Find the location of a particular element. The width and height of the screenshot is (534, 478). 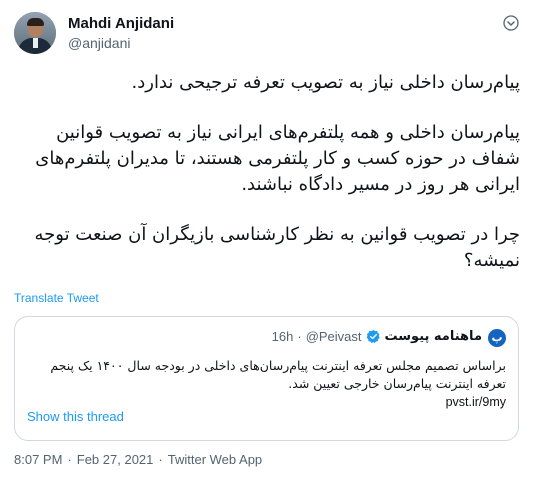

tweet-footer: 8:07 PM · Feb 27, 2021 · Twitter Web App is located at coordinates (138, 459).